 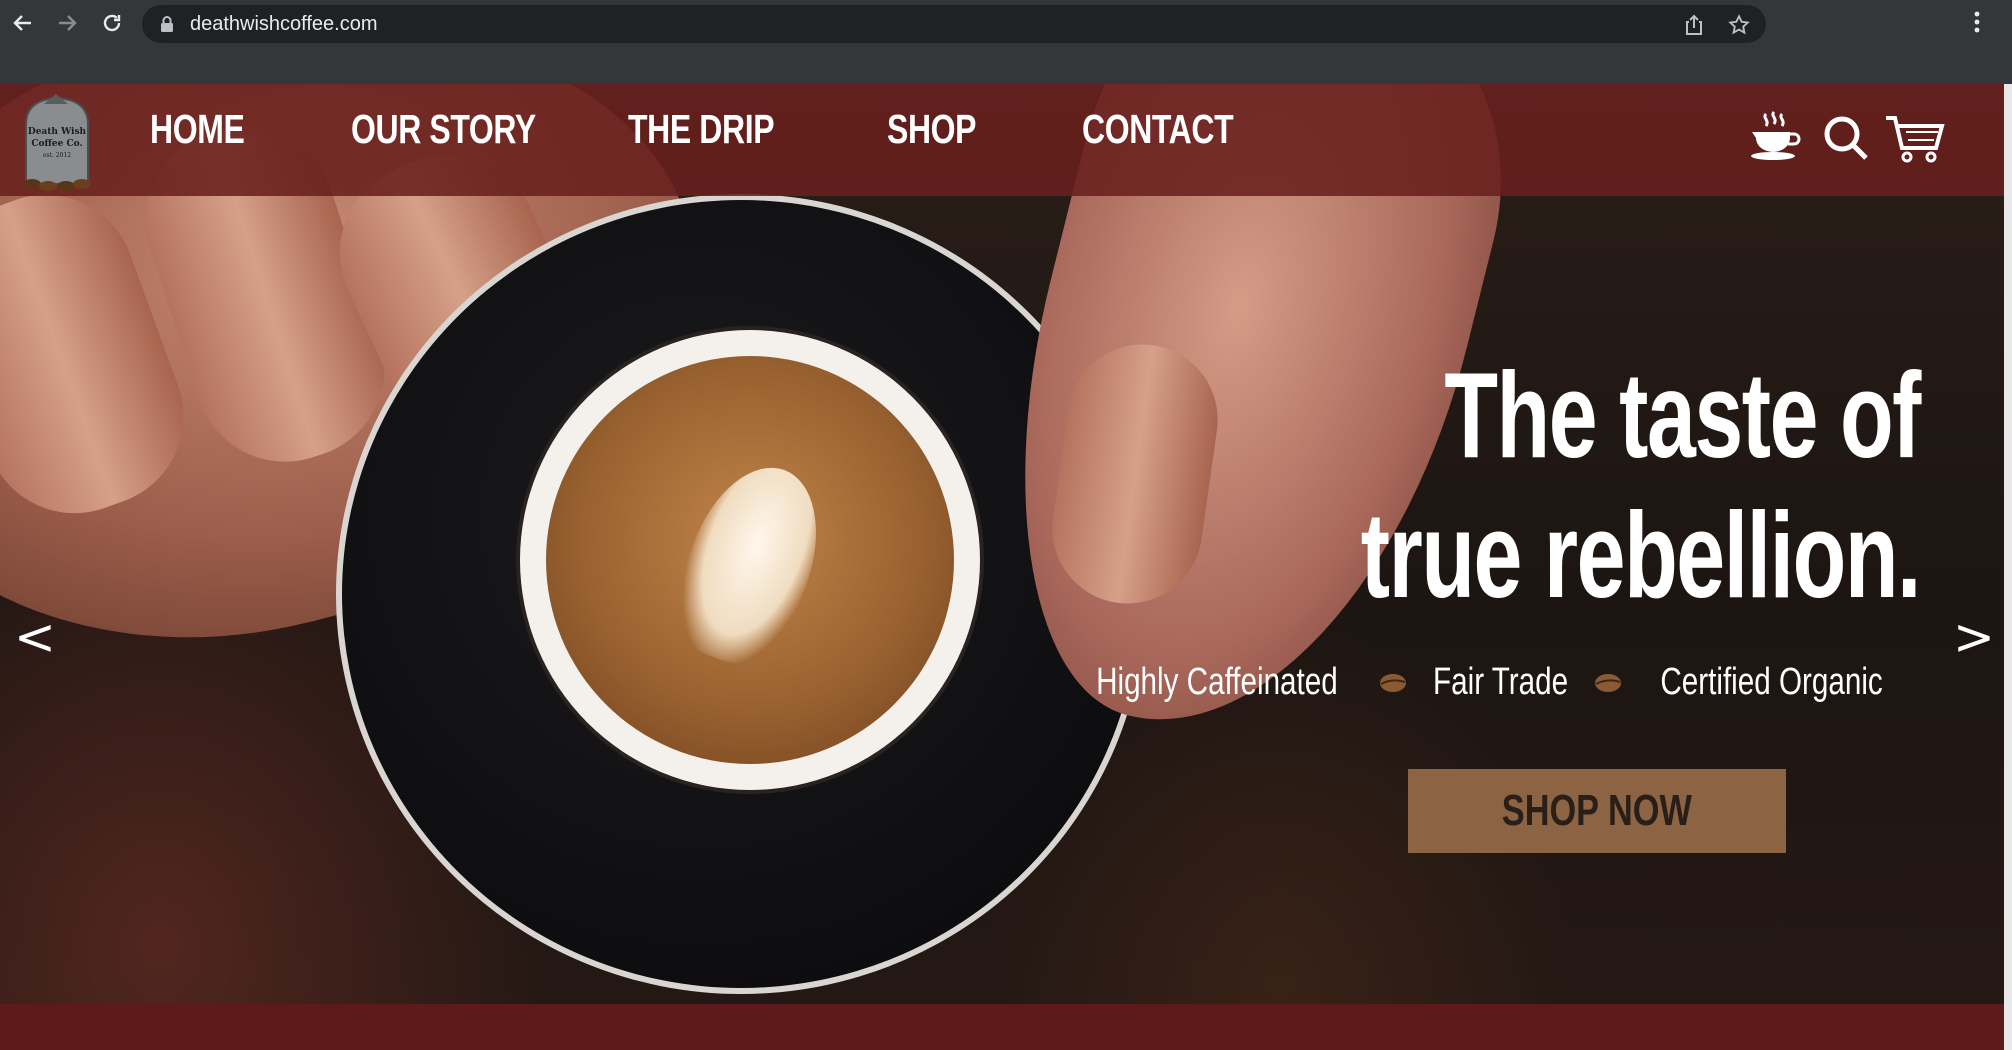 What do you see at coordinates (167, 26) in the screenshot?
I see `lock-icon` at bounding box center [167, 26].